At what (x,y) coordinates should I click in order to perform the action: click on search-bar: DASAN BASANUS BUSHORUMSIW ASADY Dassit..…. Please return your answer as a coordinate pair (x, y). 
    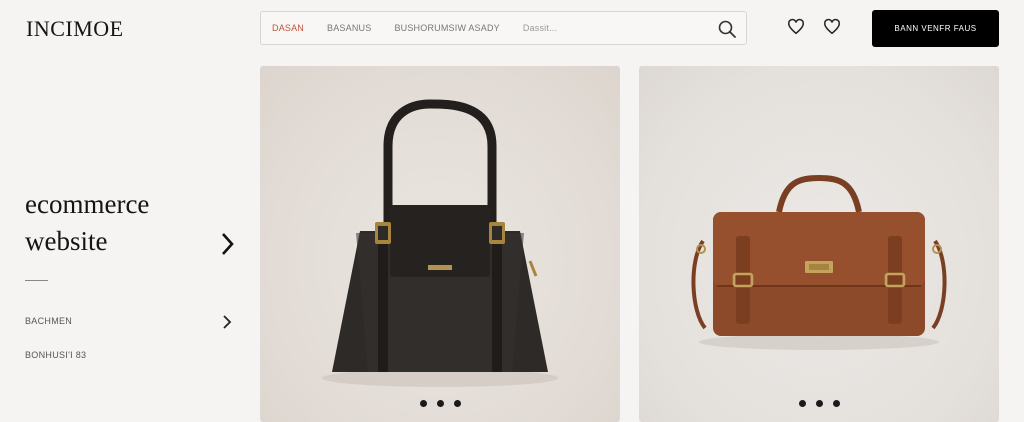
    Looking at the image, I should click on (503, 28).